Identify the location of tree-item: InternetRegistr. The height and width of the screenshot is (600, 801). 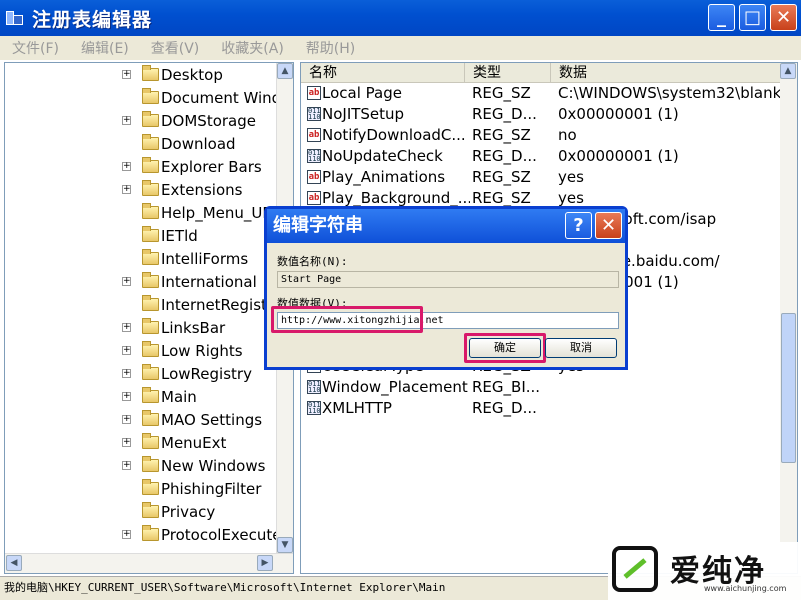
(140, 304).